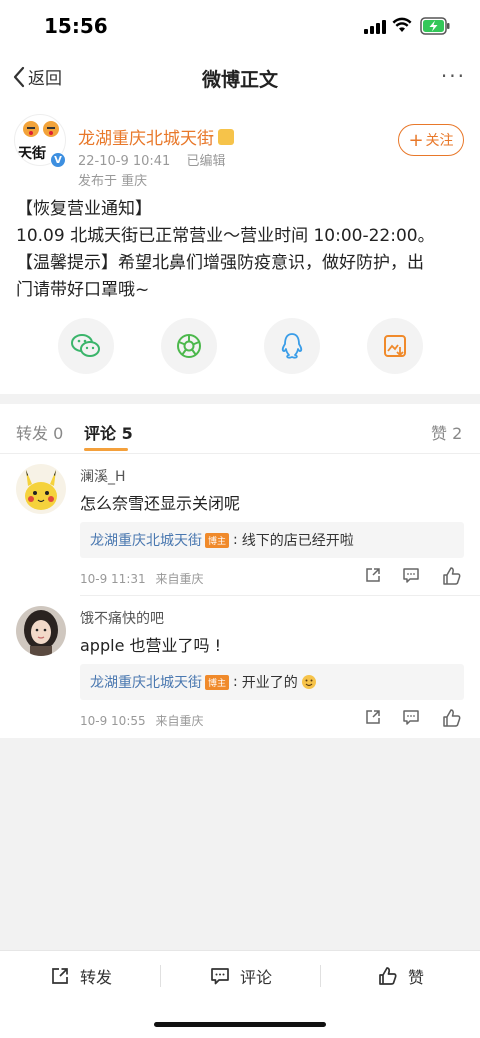  I want to click on nav-bar: 返回 微博正文 ···, so click(240, 78).